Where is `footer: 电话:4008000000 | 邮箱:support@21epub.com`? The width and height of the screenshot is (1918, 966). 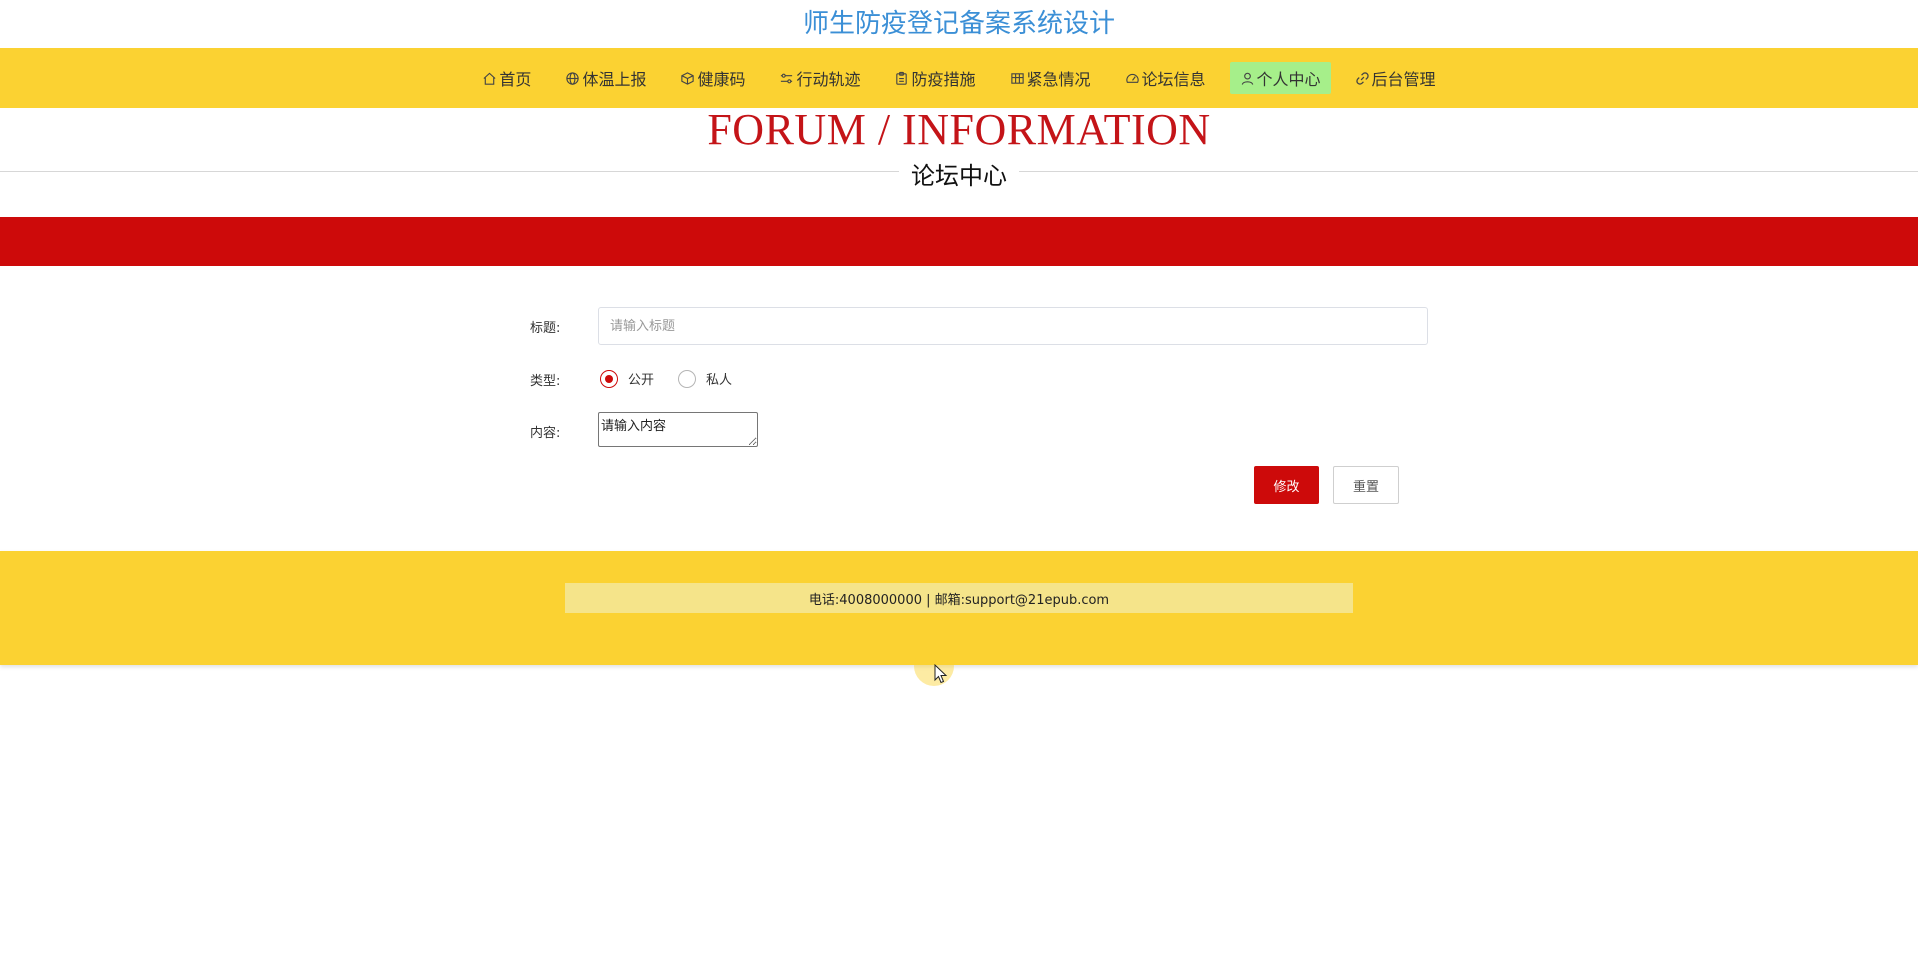 footer: 电话:4008000000 | 邮箱:support@21epub.com is located at coordinates (959, 608).